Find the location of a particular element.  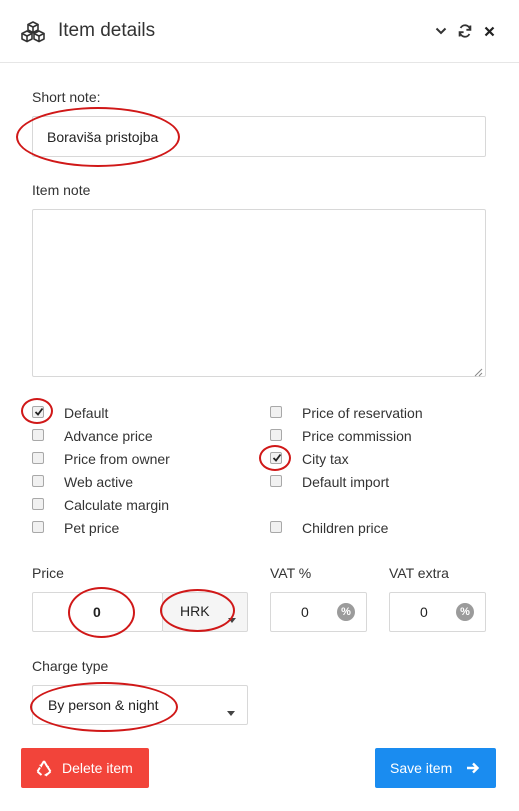

calculate-margin-checkbox is located at coordinates (38, 504).